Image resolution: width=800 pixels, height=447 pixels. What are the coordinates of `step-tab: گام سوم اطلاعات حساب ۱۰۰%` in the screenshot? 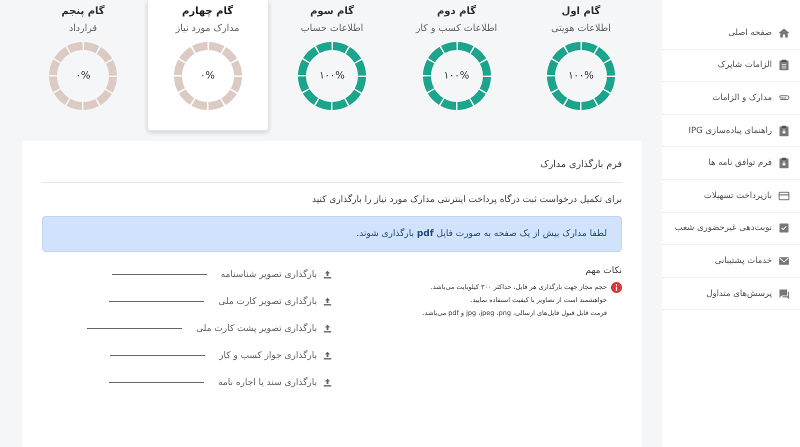 It's located at (332, 65).